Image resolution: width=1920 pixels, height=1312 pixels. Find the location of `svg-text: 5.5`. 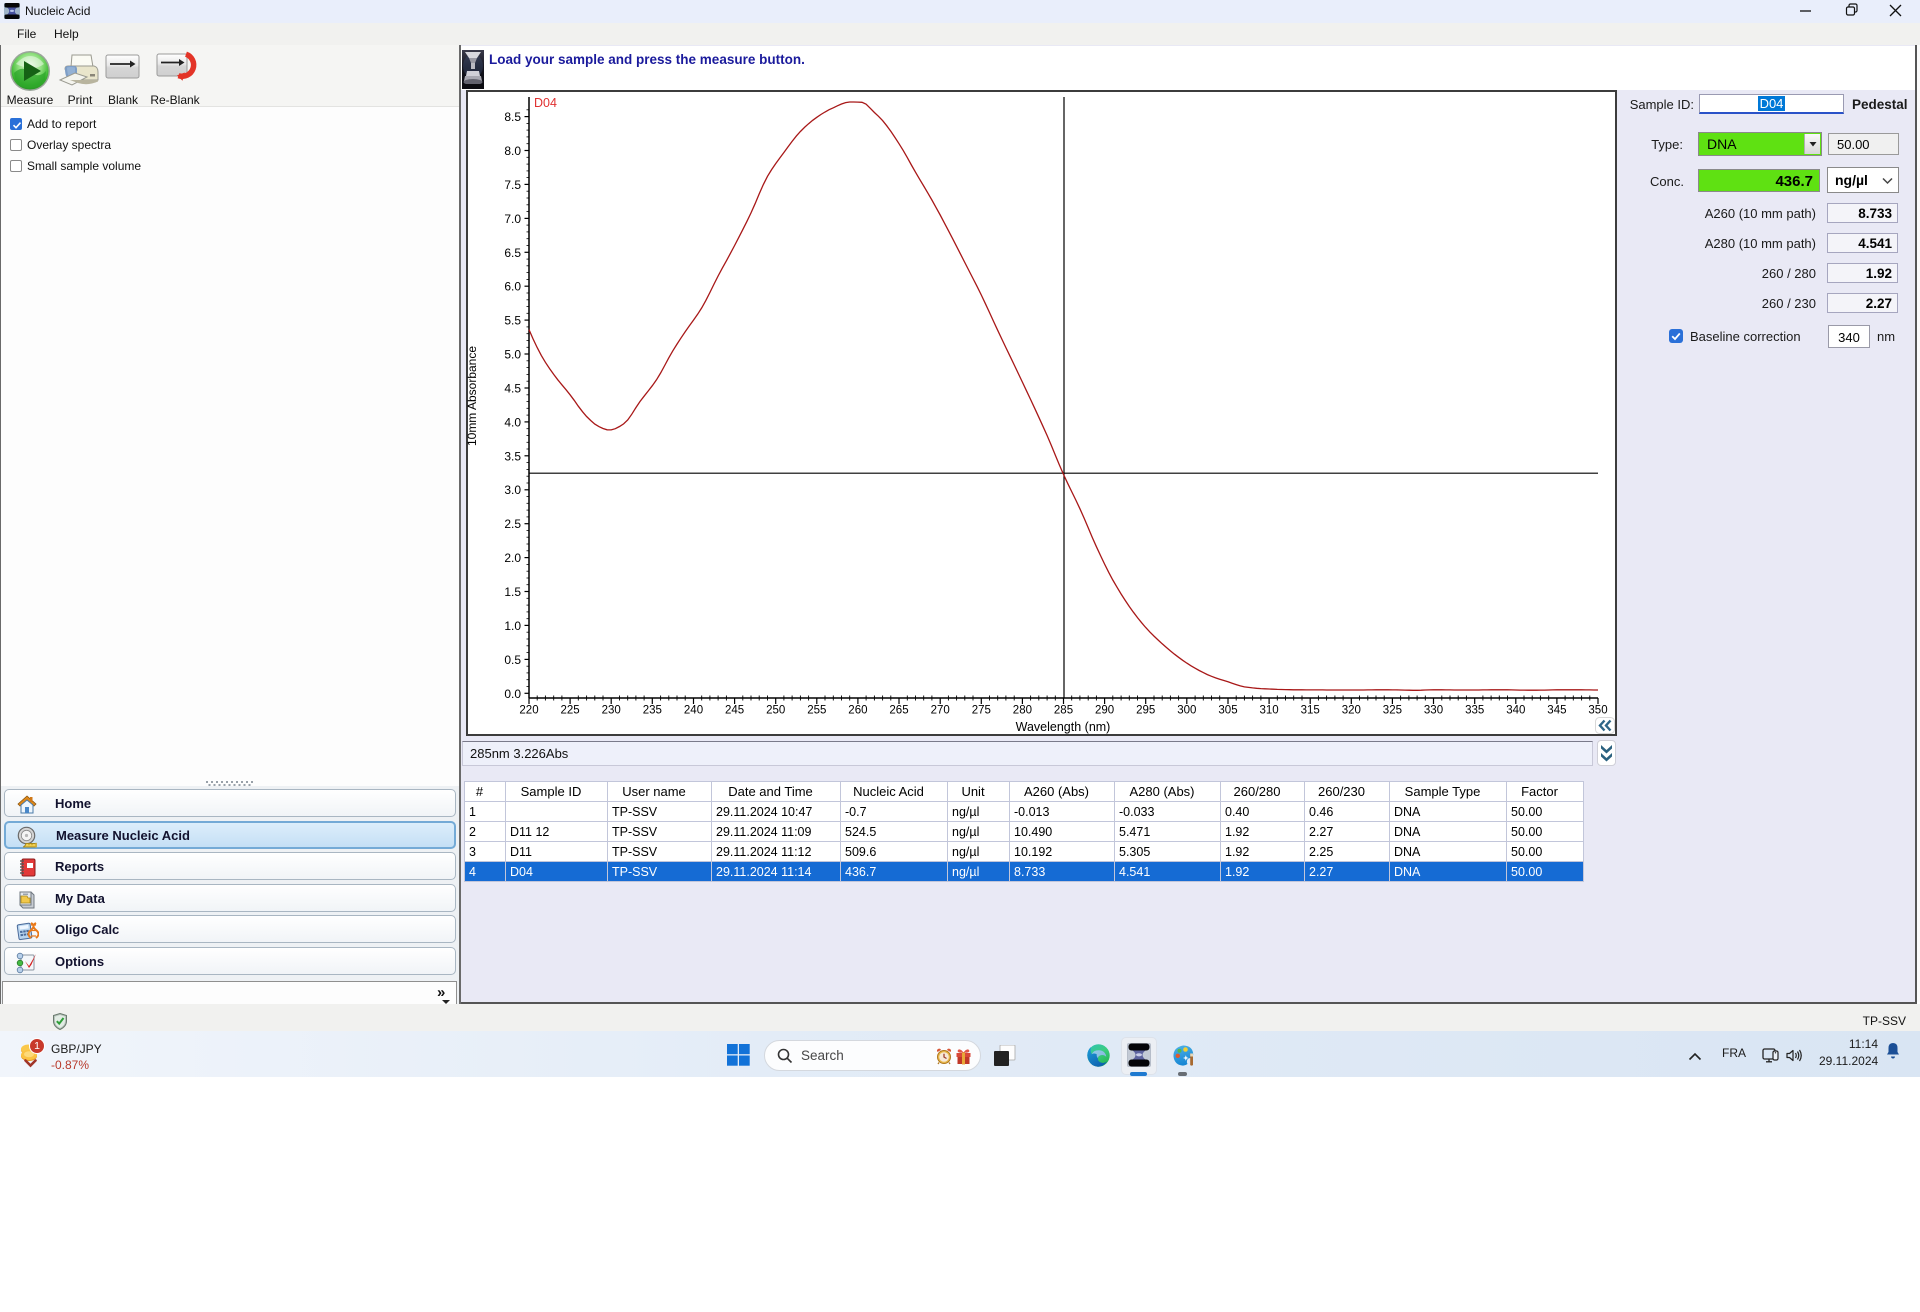

svg-text: 5.5 is located at coordinates (512, 321).